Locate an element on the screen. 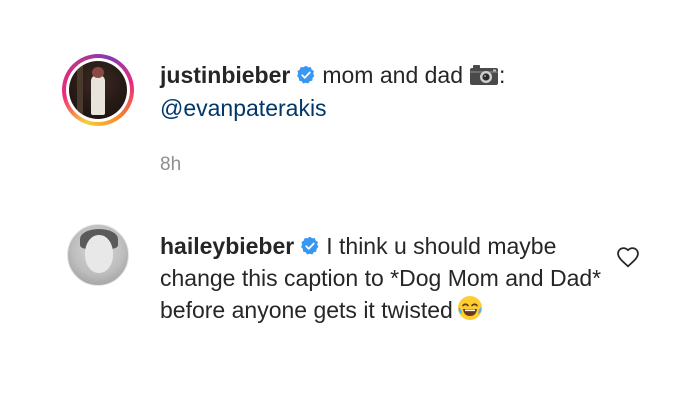 Image resolution: width=700 pixels, height=400 pixels. commenter-username: haileybieber is located at coordinates (227, 246).